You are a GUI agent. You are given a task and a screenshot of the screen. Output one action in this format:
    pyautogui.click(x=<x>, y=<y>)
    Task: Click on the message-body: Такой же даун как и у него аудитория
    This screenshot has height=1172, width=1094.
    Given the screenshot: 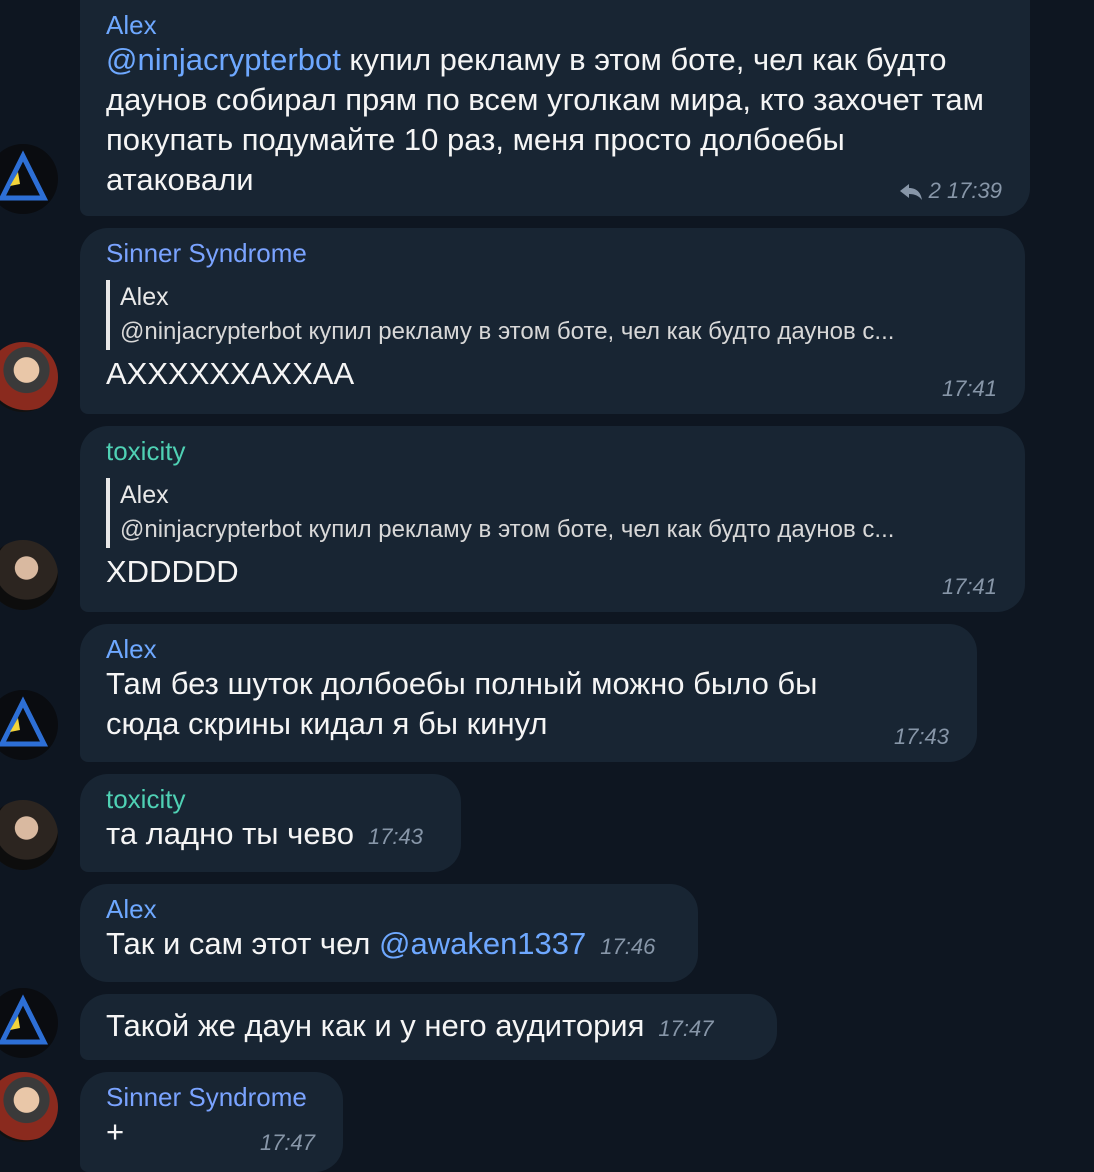 What is the action you would take?
    pyautogui.click(x=375, y=1025)
    